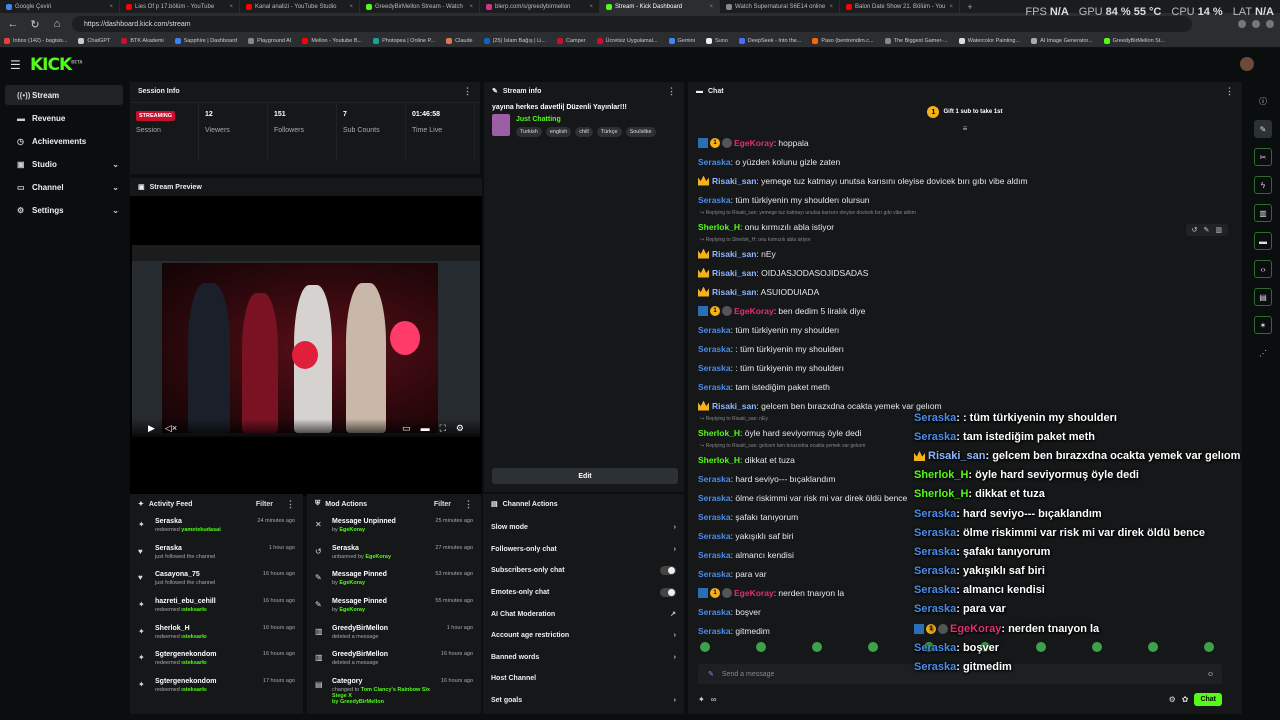 The height and width of the screenshot is (720, 1280). Describe the element at coordinates (965, 128) in the screenshot. I see `pin-toggle-icon: ≡` at that location.